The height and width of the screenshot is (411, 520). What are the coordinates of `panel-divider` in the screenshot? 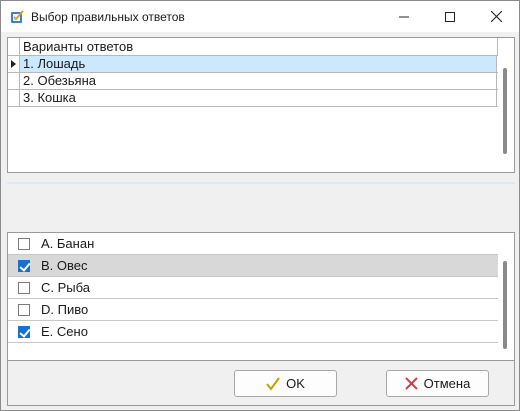 It's located at (261, 183).